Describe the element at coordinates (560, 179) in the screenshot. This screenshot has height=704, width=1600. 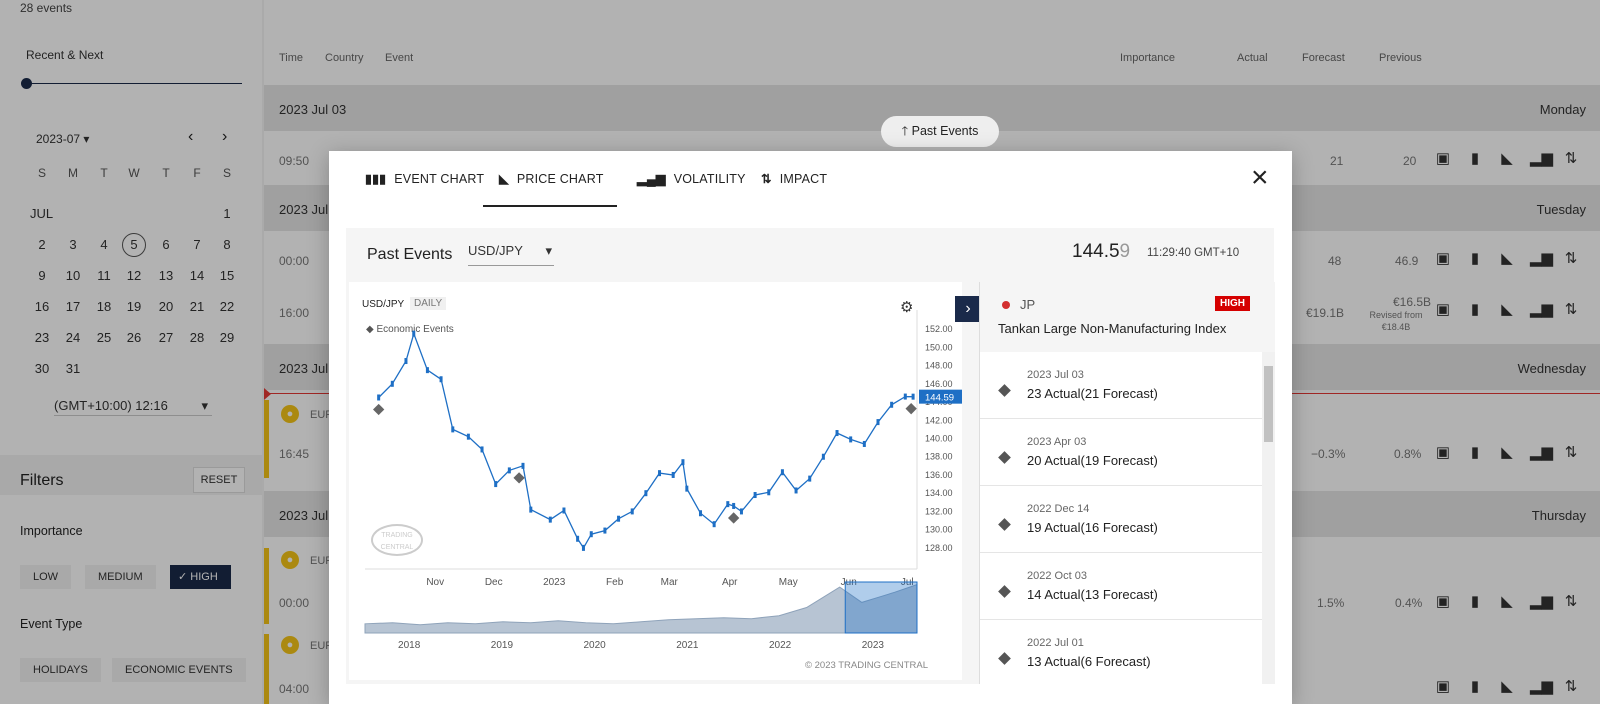
I see `tab-label: PRICE CHART` at that location.